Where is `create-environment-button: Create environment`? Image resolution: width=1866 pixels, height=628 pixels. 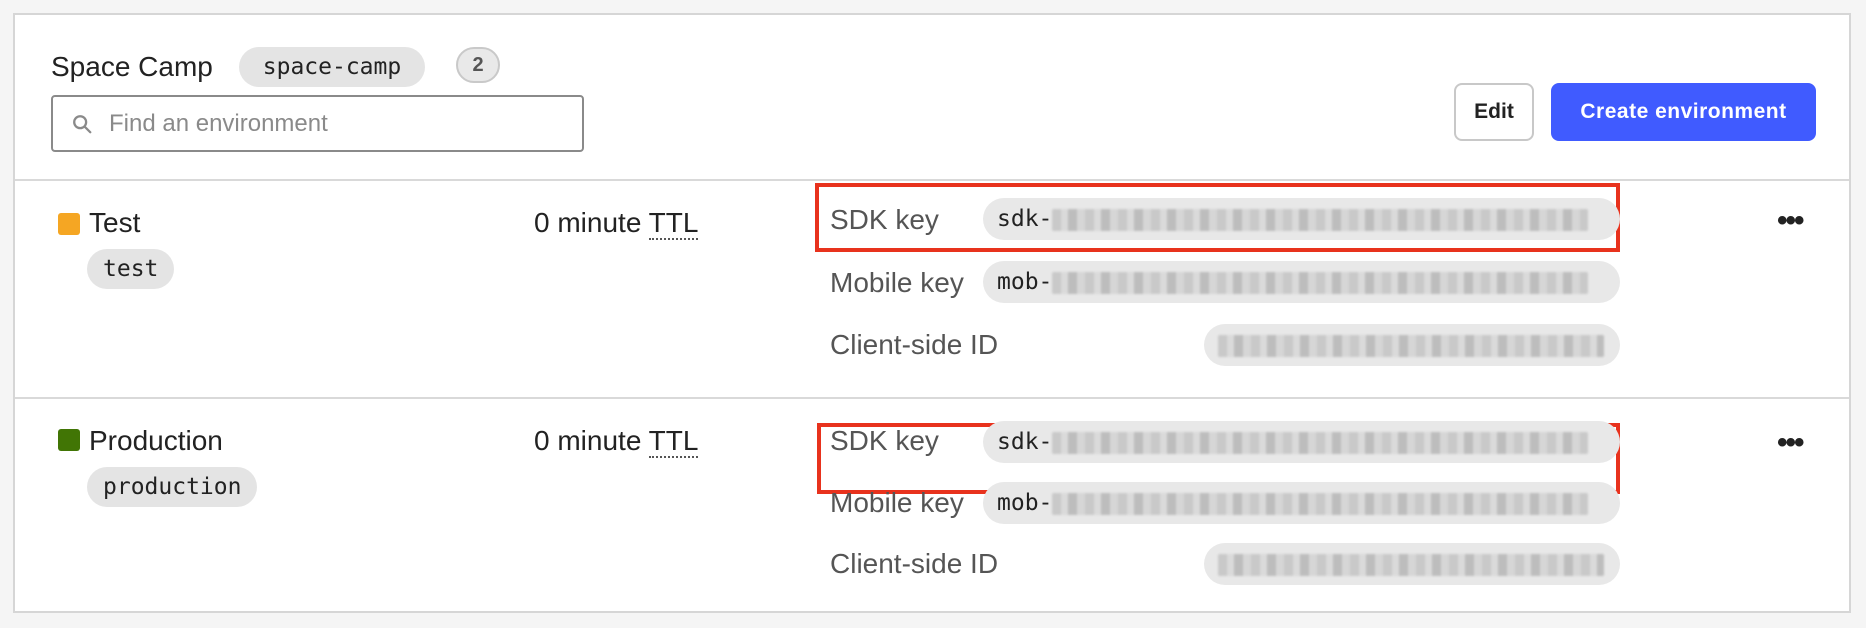 create-environment-button: Create environment is located at coordinates (1683, 112).